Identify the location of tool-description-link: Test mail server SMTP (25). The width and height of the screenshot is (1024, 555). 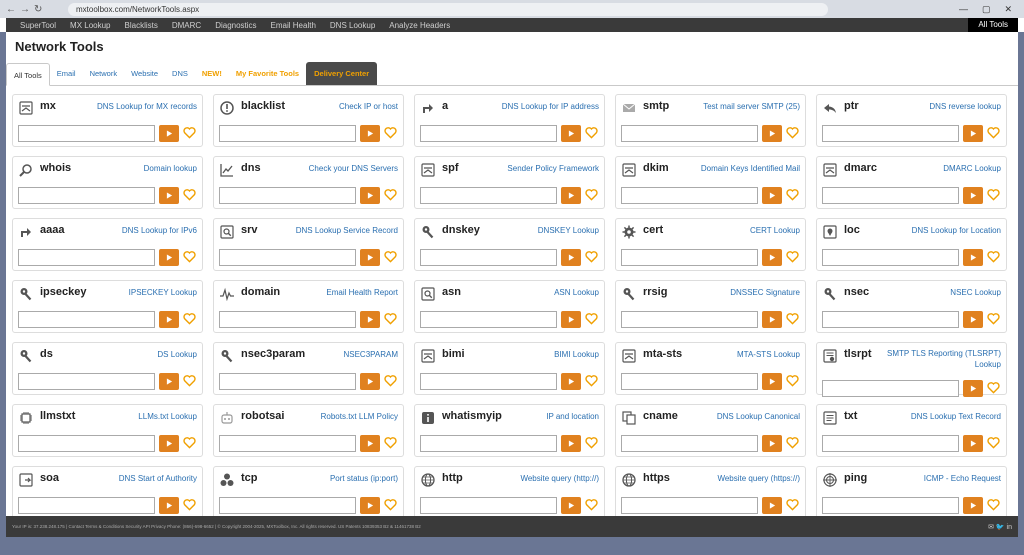
(751, 106).